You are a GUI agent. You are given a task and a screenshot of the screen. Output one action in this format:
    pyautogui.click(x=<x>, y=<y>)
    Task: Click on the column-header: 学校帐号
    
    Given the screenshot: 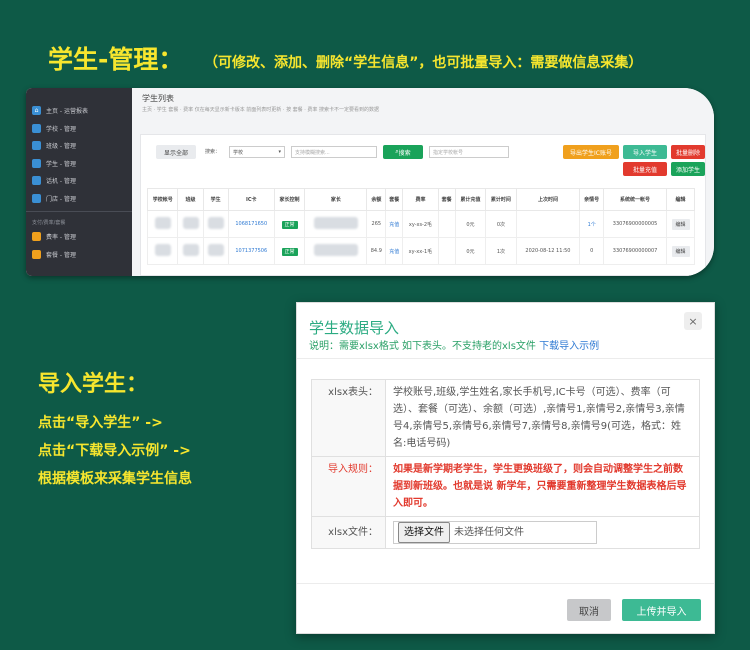 What is the action you would take?
    pyautogui.click(x=162, y=199)
    